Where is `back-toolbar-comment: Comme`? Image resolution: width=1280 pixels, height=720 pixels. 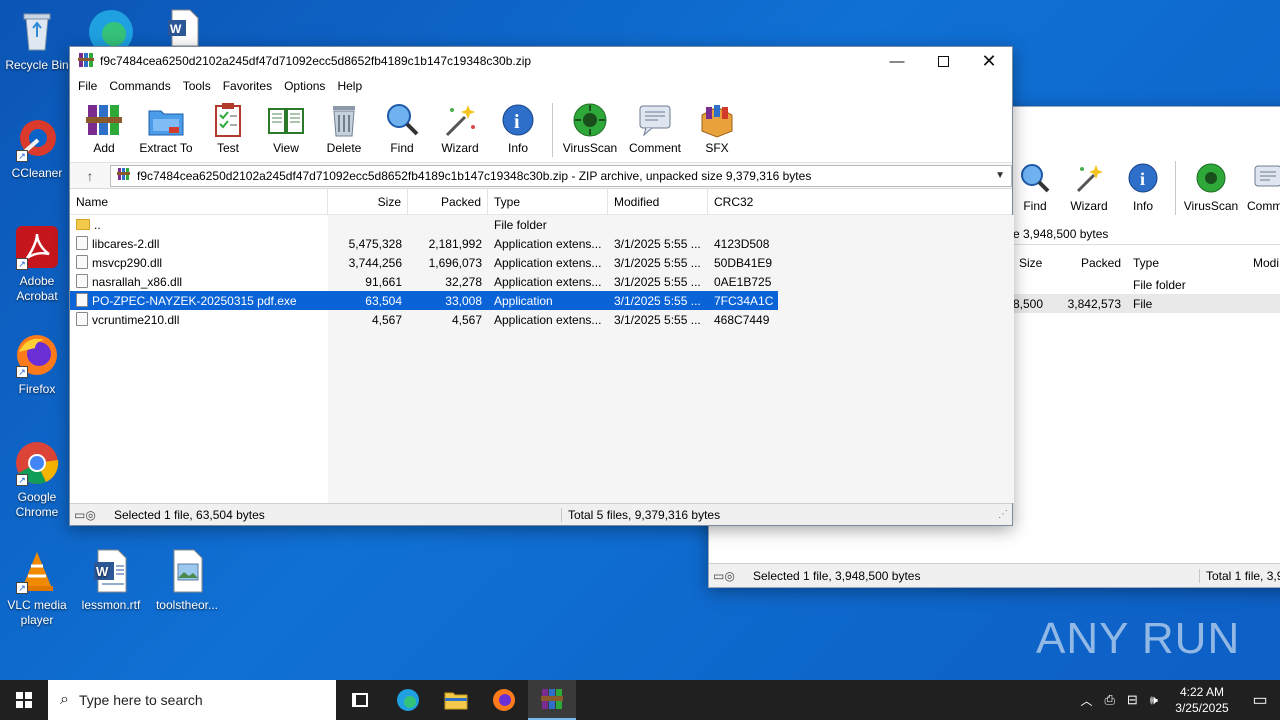
back-toolbar-comment: Comme is located at coordinates (1261, 184).